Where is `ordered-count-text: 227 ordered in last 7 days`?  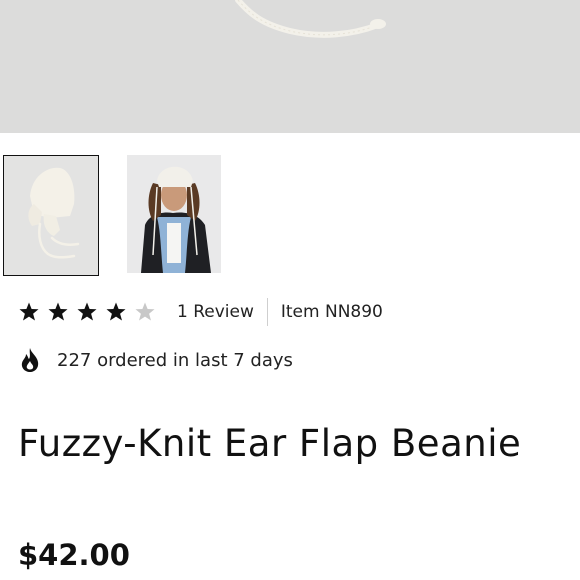
ordered-count-text: 227 ordered in last 7 days is located at coordinates (175, 360).